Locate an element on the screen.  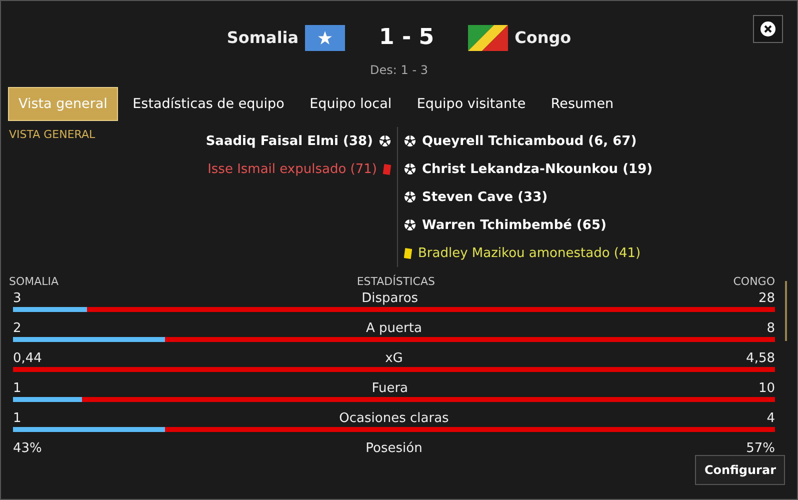
stat-label: xG is located at coordinates (394, 359).